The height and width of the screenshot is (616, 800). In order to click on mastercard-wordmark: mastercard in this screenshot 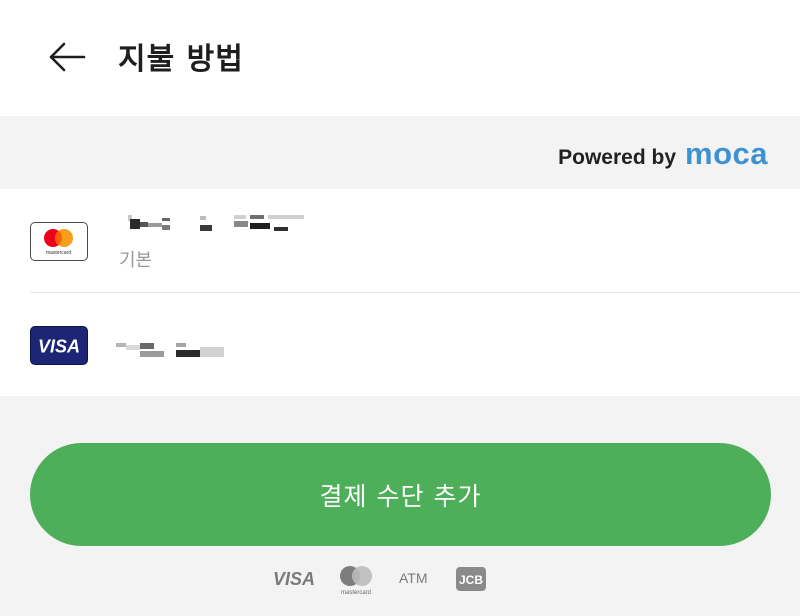, I will do `click(58, 253)`.